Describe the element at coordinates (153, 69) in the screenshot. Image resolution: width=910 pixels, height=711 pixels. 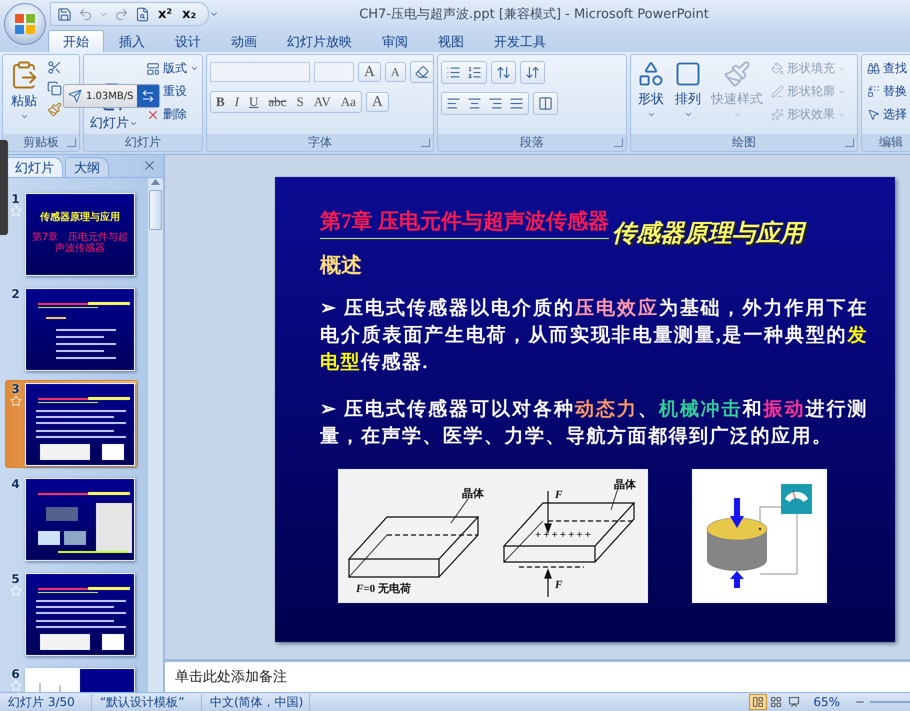
I see `layout-icon` at that location.